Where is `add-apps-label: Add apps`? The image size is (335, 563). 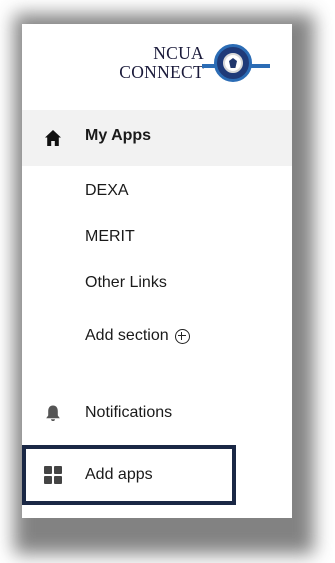 add-apps-label: Add apps is located at coordinates (119, 474).